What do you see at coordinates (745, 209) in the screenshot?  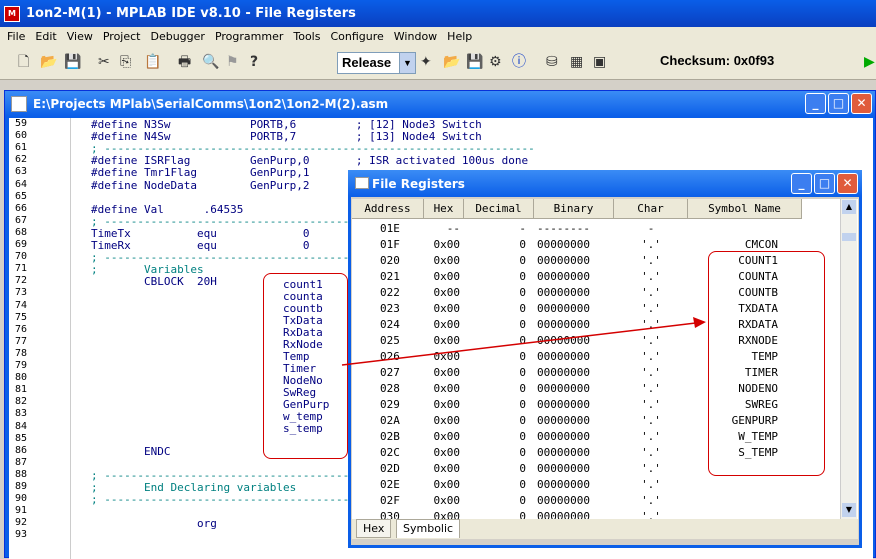 I see `column-header: Symbol Name` at bounding box center [745, 209].